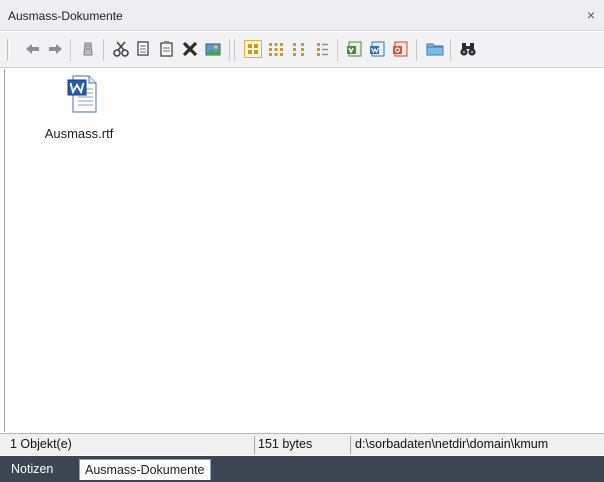 This screenshot has width=604, height=482. What do you see at coordinates (167, 49) in the screenshot?
I see `paste-icon` at bounding box center [167, 49].